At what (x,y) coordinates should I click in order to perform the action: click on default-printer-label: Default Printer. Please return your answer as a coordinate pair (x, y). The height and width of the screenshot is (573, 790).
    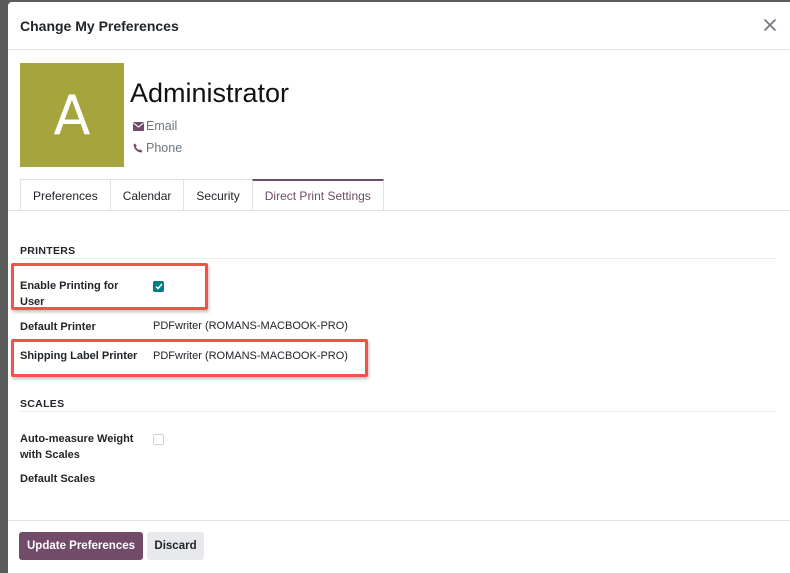
    Looking at the image, I should click on (58, 327).